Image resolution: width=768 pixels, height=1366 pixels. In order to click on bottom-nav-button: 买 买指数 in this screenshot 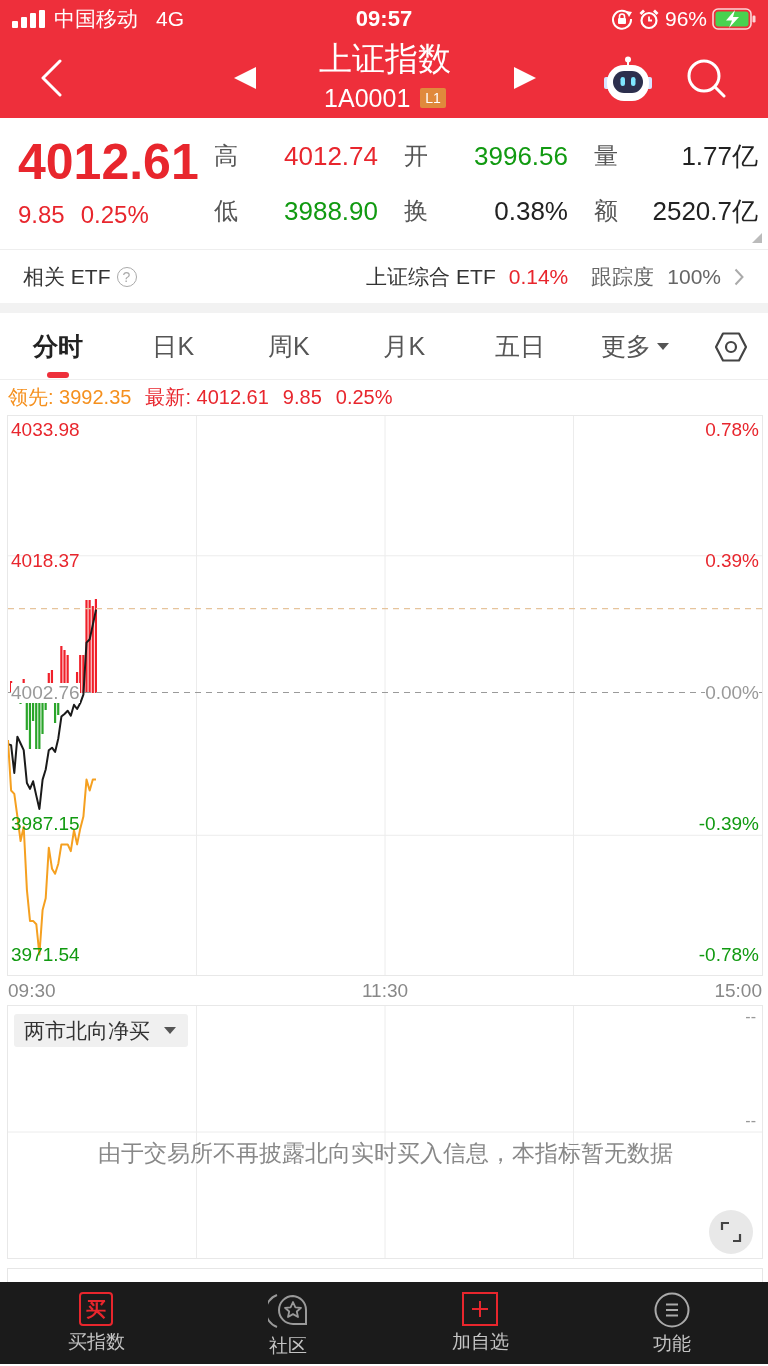, I will do `click(96, 1323)`.